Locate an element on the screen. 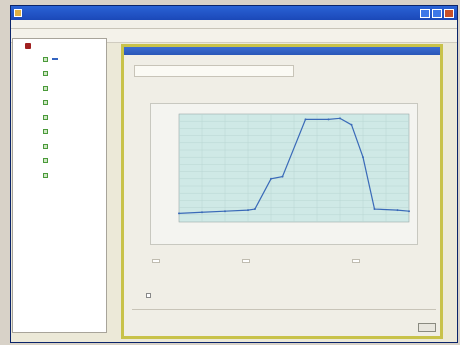  close-icon is located at coordinates (449, 13).